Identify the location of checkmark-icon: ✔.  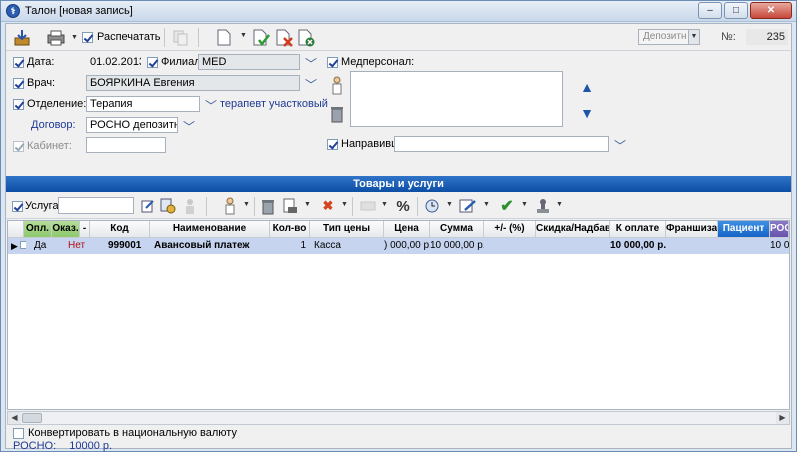
(507, 206).